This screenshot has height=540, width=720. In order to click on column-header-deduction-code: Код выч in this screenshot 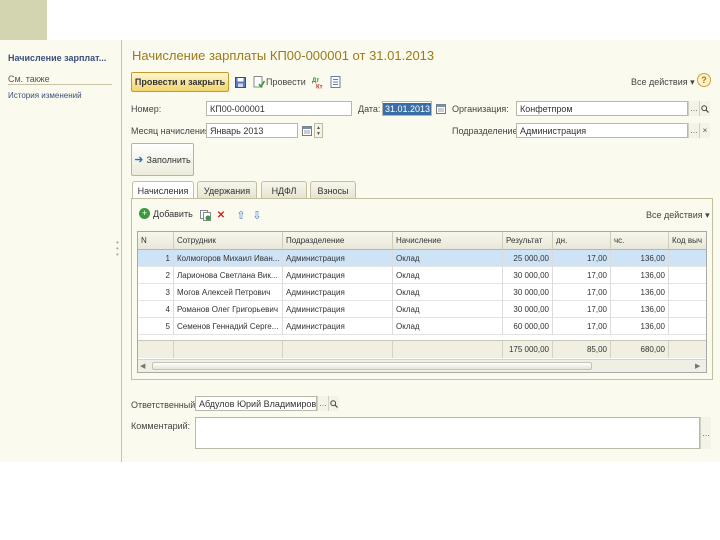, I will do `click(687, 241)`.